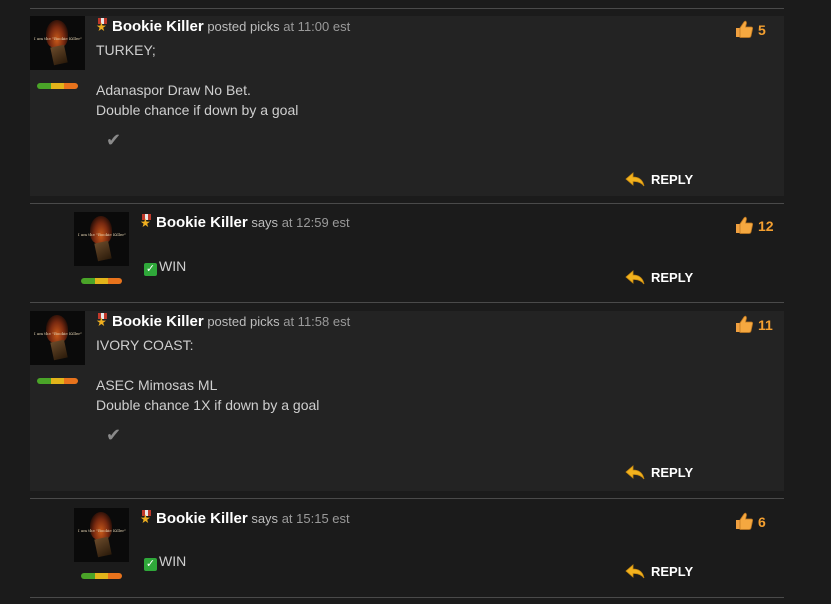  I want to click on like-count: 12, so click(766, 226).